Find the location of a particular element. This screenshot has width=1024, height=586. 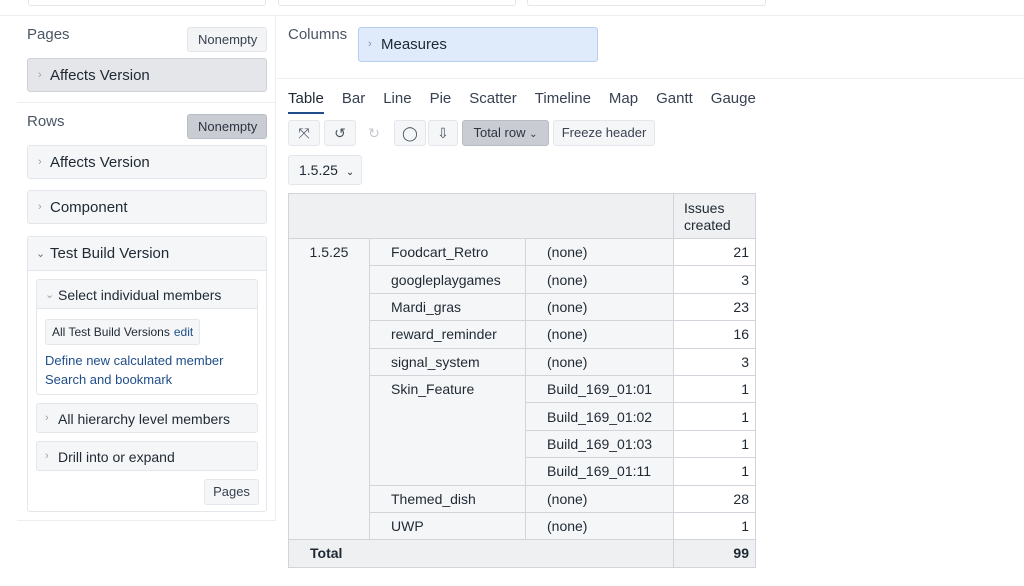

cell-value: 23 is located at coordinates (714, 307).